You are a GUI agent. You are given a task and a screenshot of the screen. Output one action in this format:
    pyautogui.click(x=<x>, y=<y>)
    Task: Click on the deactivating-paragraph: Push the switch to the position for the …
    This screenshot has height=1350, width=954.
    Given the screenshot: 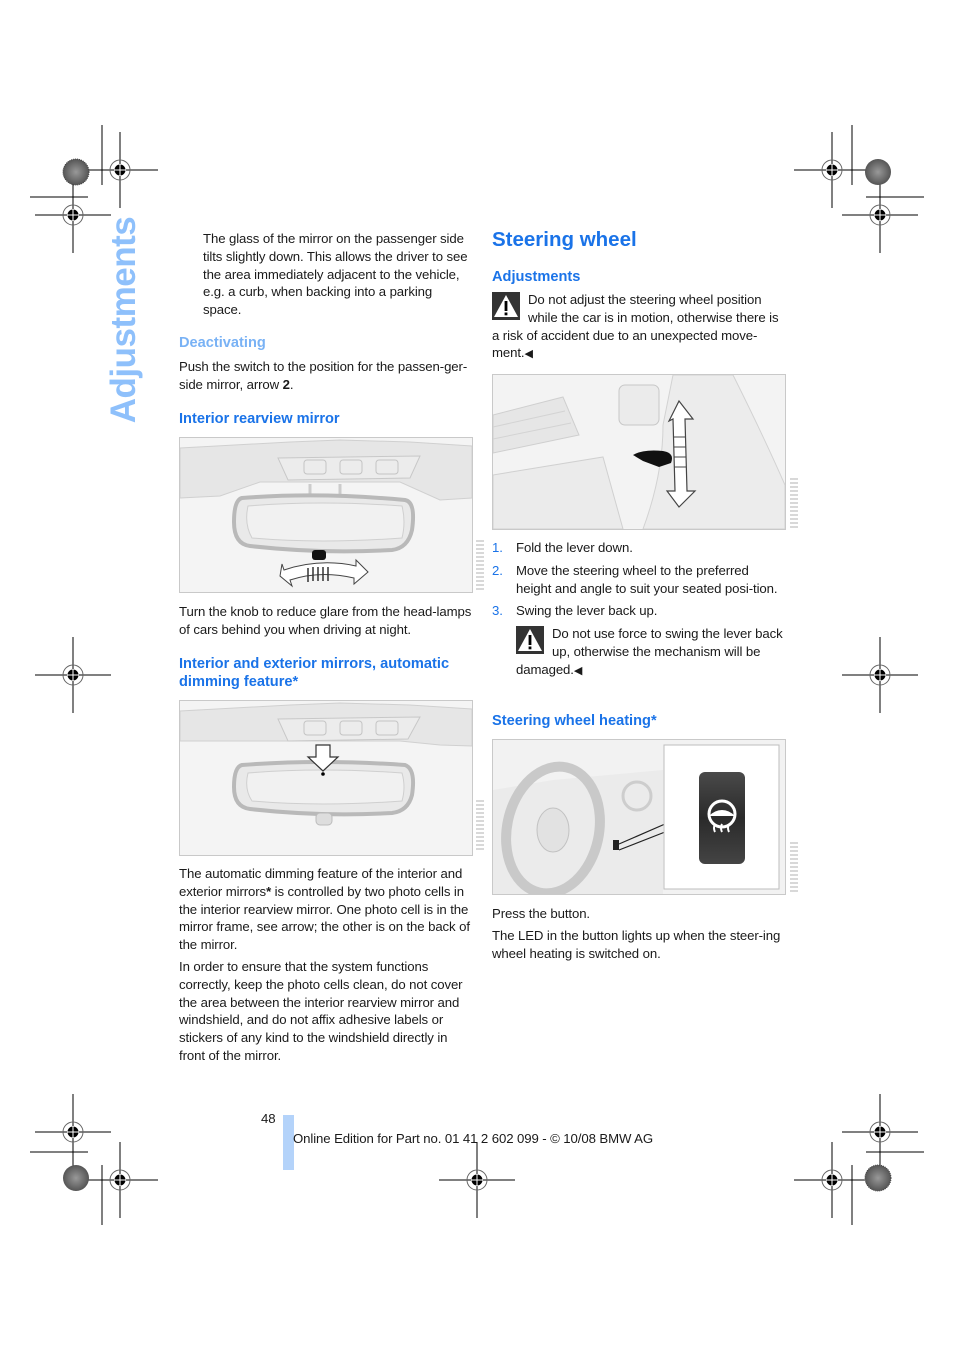 What is the action you would take?
    pyautogui.click(x=323, y=375)
    